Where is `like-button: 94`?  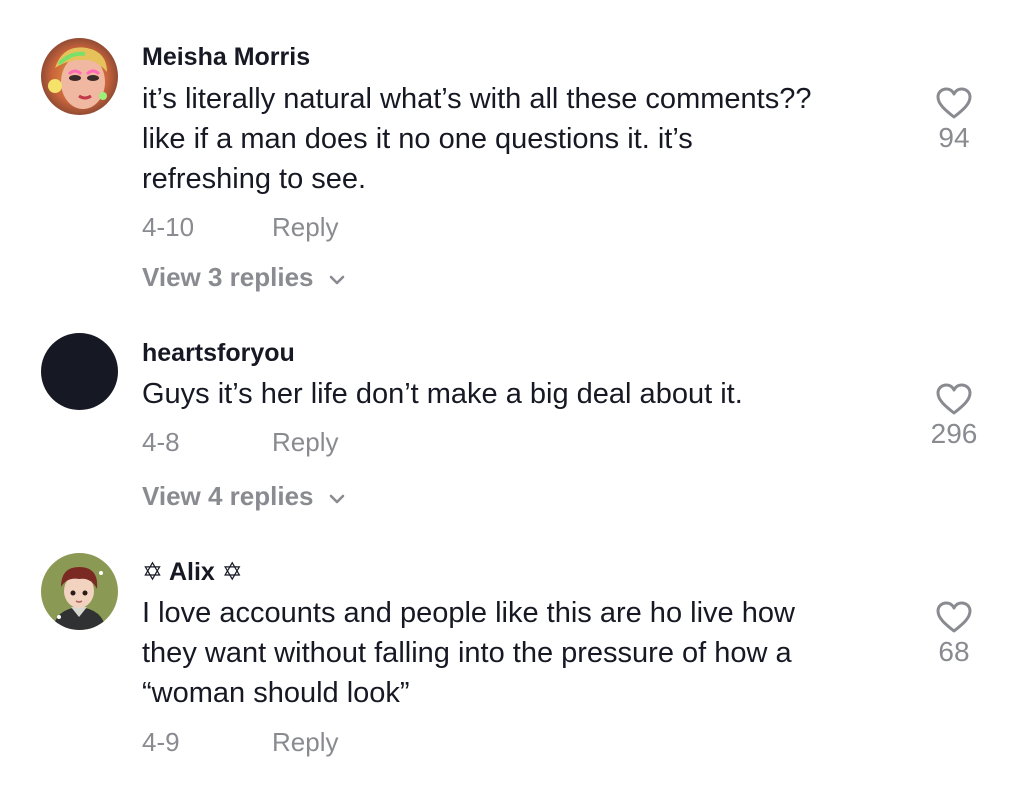
like-button: 94 is located at coordinates (954, 120).